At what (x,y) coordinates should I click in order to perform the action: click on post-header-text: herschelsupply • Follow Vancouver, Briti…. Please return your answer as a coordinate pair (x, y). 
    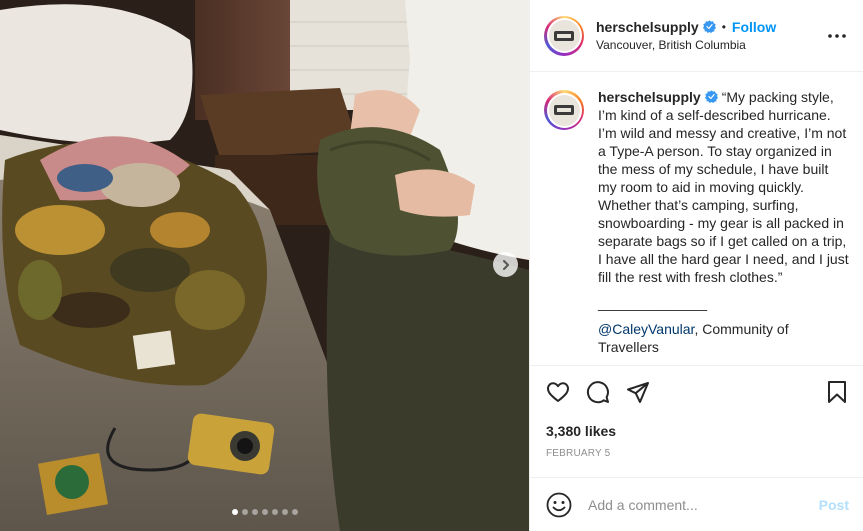
    Looking at the image, I should click on (710, 36).